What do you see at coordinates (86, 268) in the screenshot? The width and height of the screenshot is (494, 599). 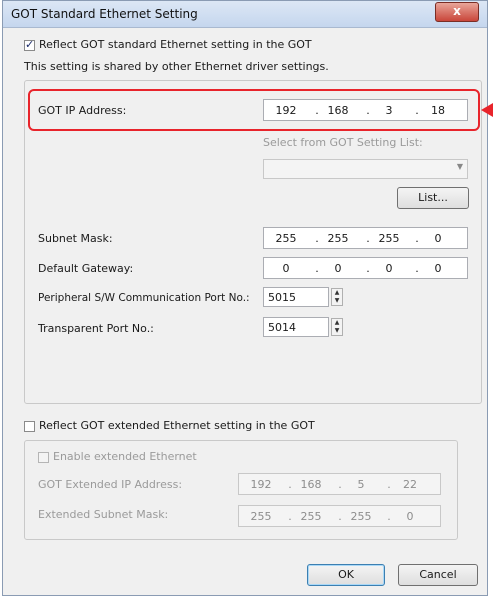 I see `default-gateway-label: Default Gateway:` at bounding box center [86, 268].